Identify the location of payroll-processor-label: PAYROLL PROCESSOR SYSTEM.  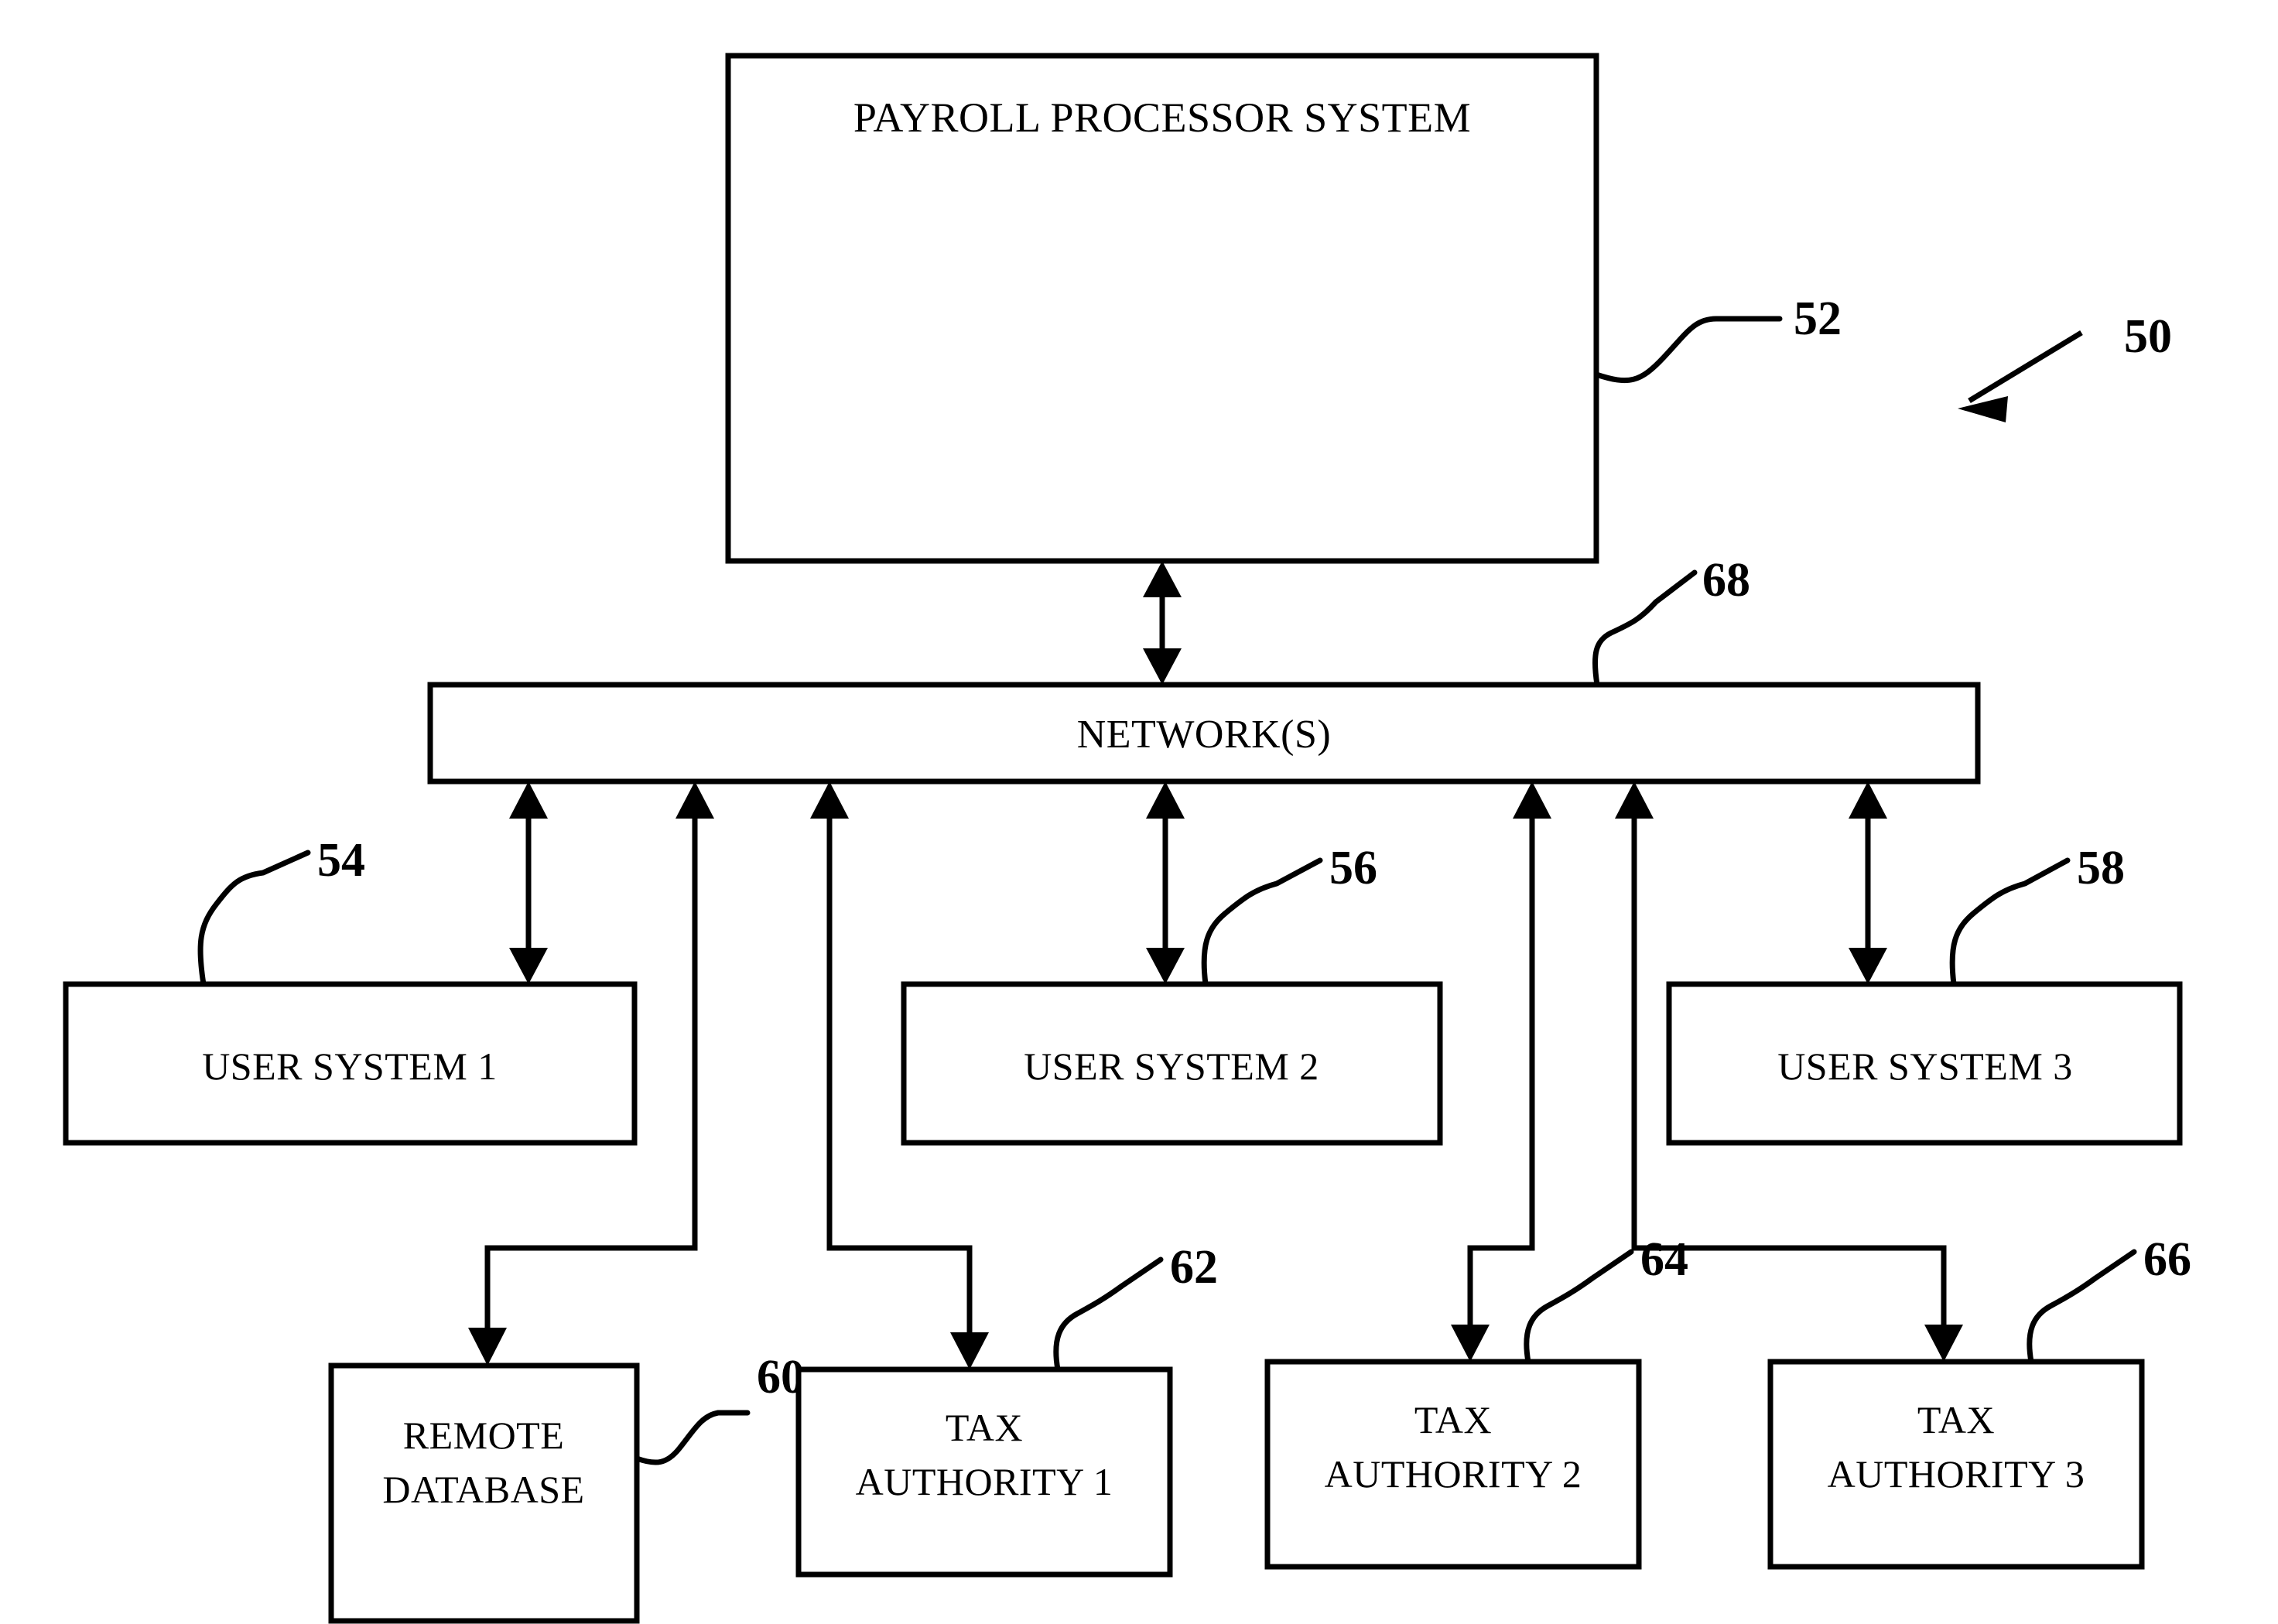
(1162, 117).